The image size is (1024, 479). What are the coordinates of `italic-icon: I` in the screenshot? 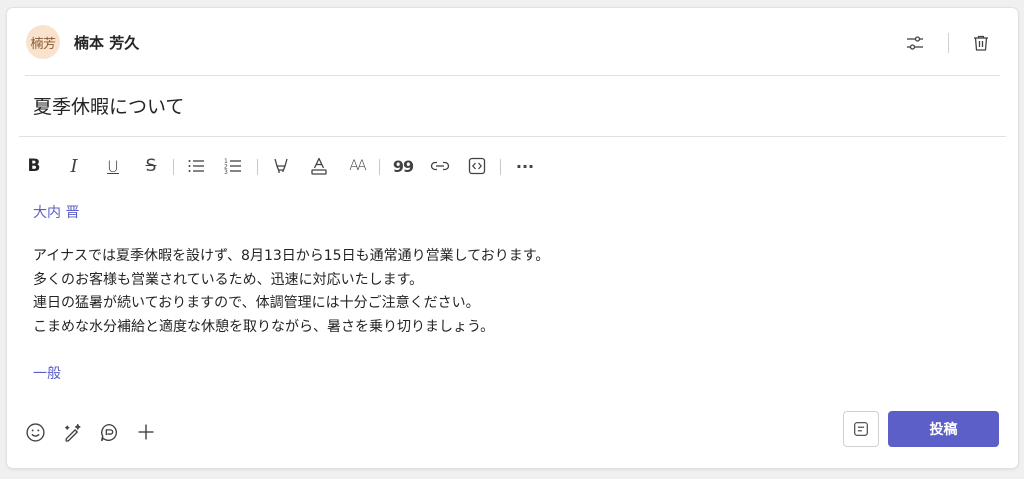 It's located at (74, 166).